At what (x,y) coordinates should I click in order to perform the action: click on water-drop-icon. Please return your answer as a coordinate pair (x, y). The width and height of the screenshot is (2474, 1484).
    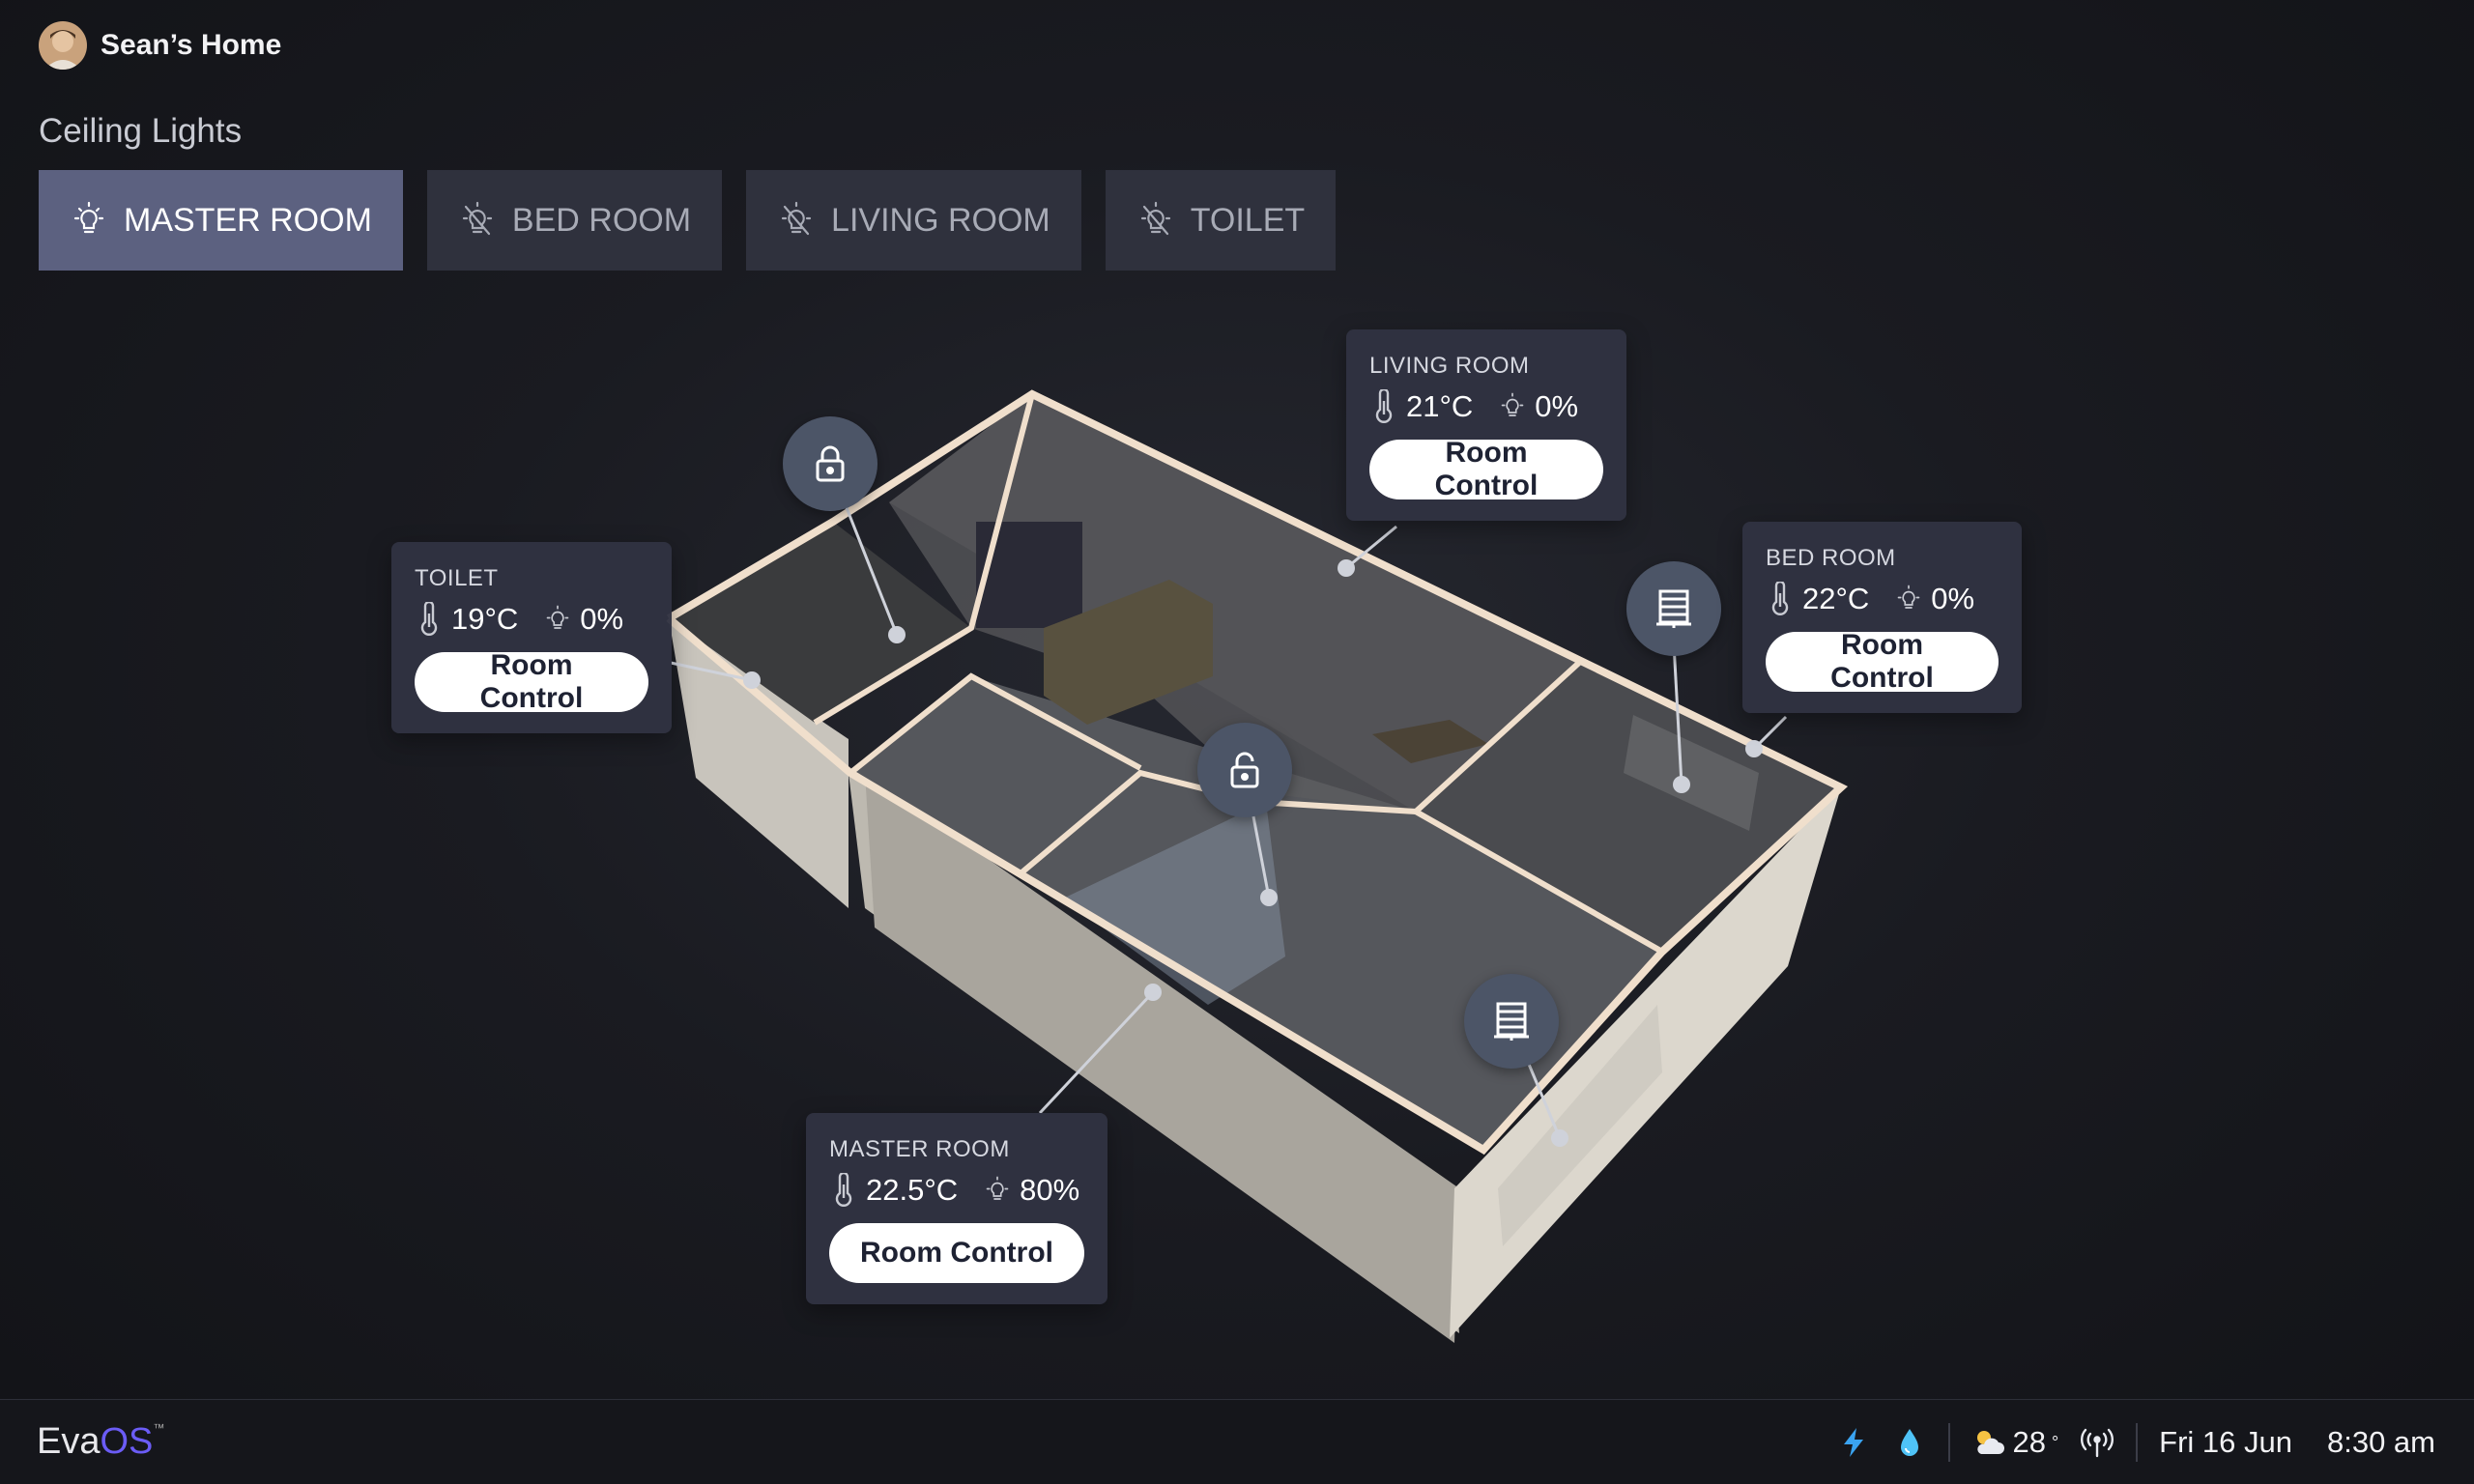
    Looking at the image, I should click on (1910, 1443).